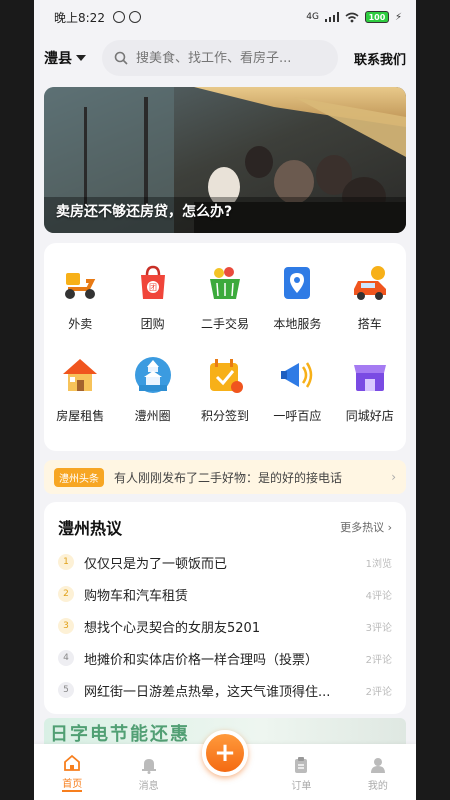  What do you see at coordinates (58, 59) in the screenshot?
I see `city-label: 澧县` at bounding box center [58, 59].